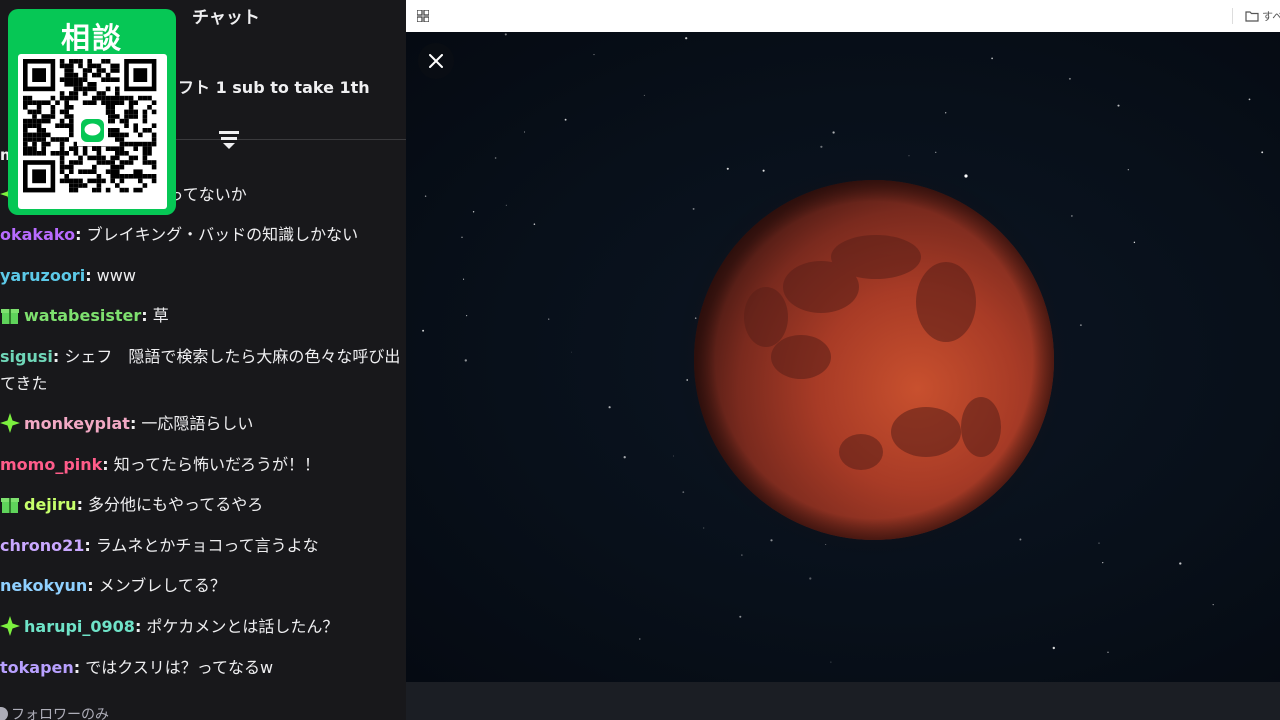 The image size is (1280, 720). I want to click on qr-code, so click(92, 131).